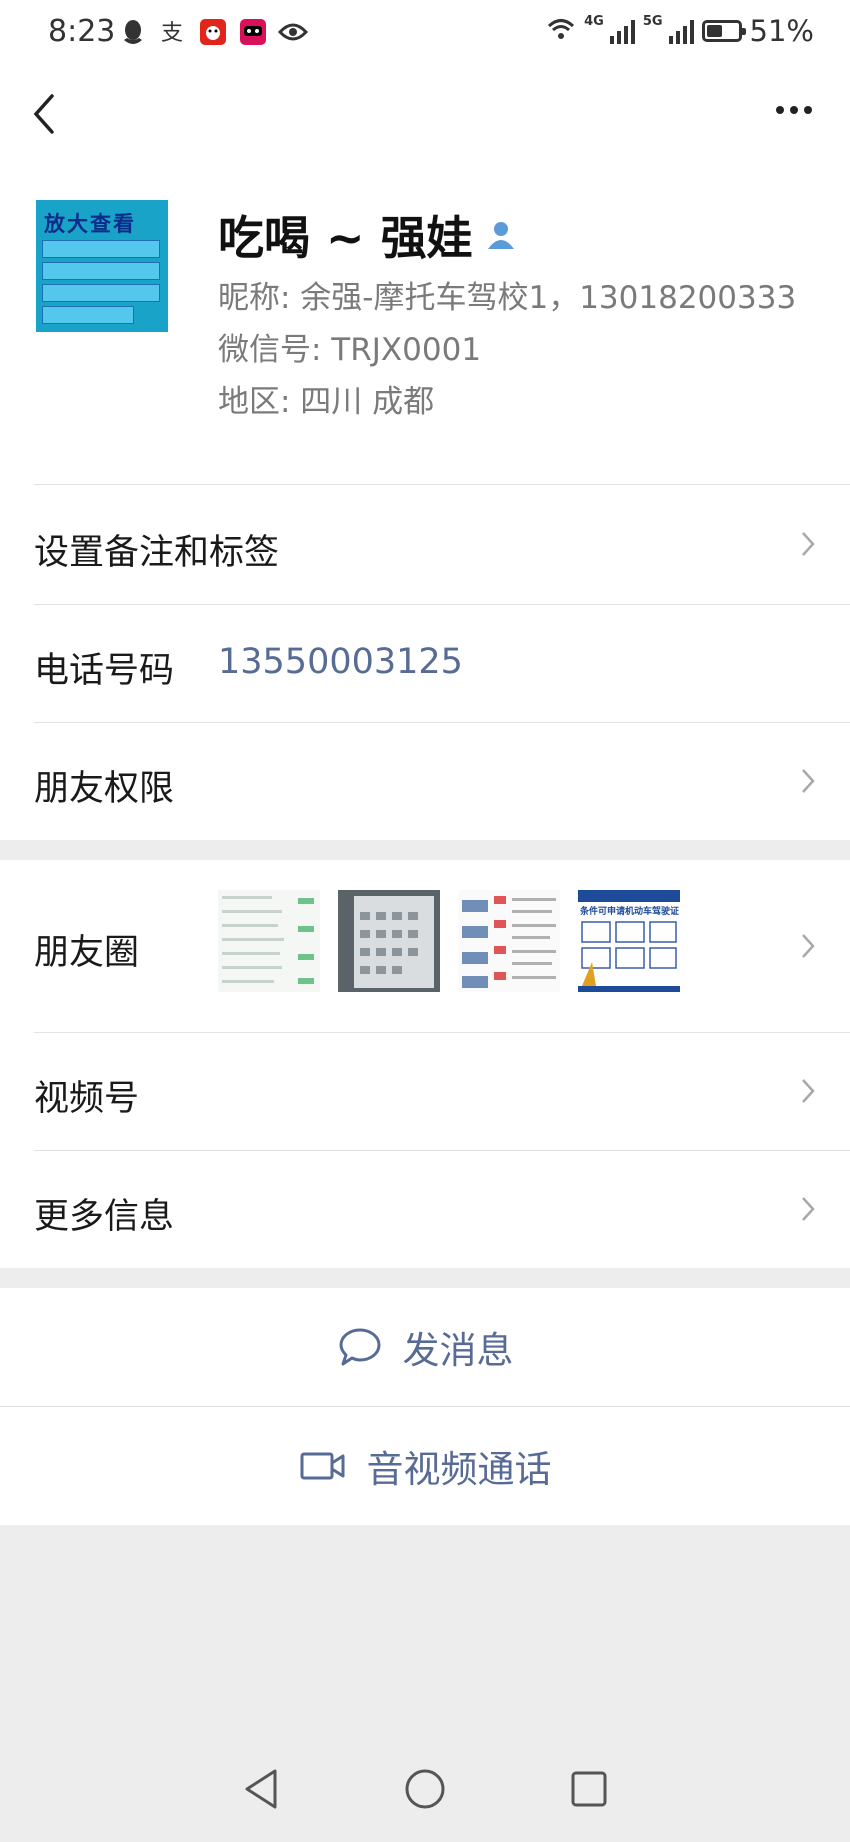 Image resolution: width=850 pixels, height=1842 pixels. I want to click on friend-permissions-label: 朋友权限, so click(104, 789).